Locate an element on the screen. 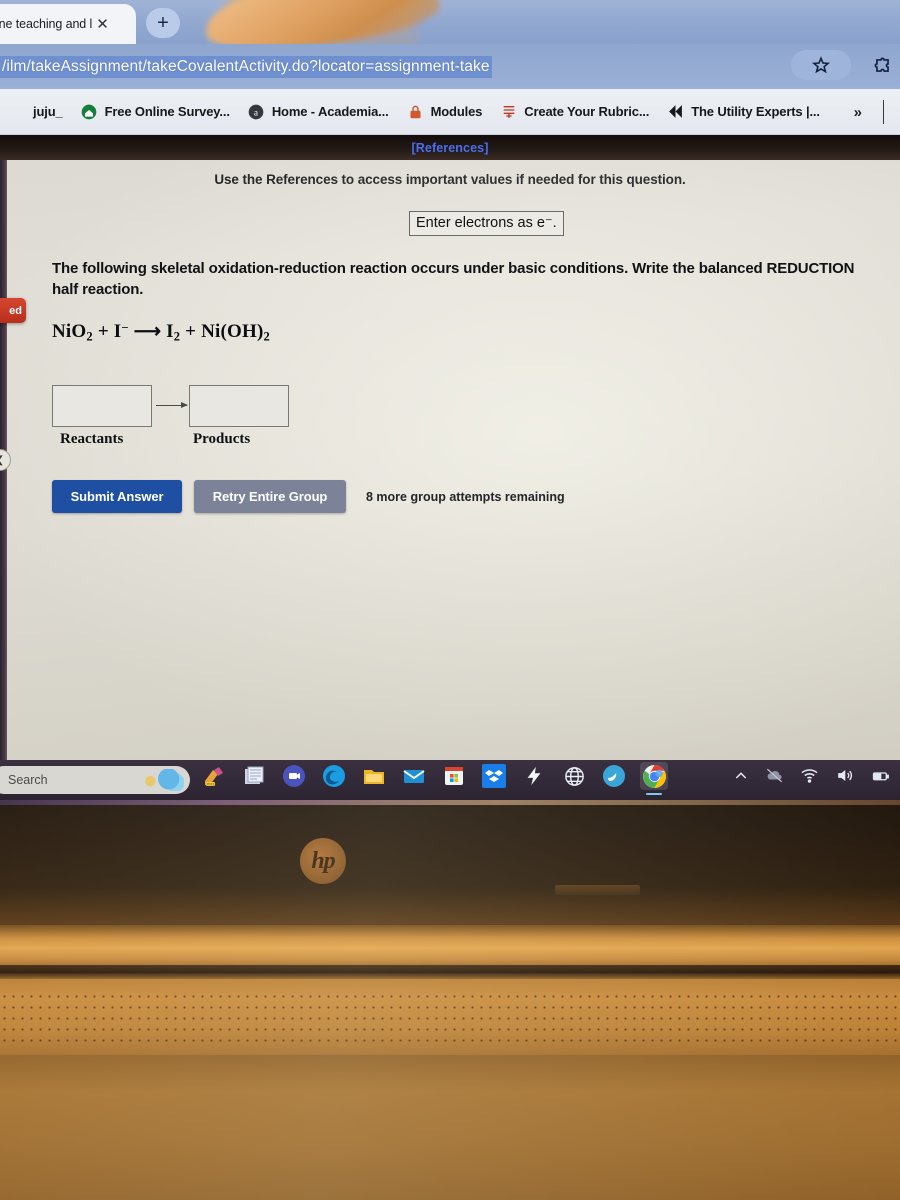 Image resolution: width=900 pixels, height=1200 pixels. battery-icon is located at coordinates (881, 778).